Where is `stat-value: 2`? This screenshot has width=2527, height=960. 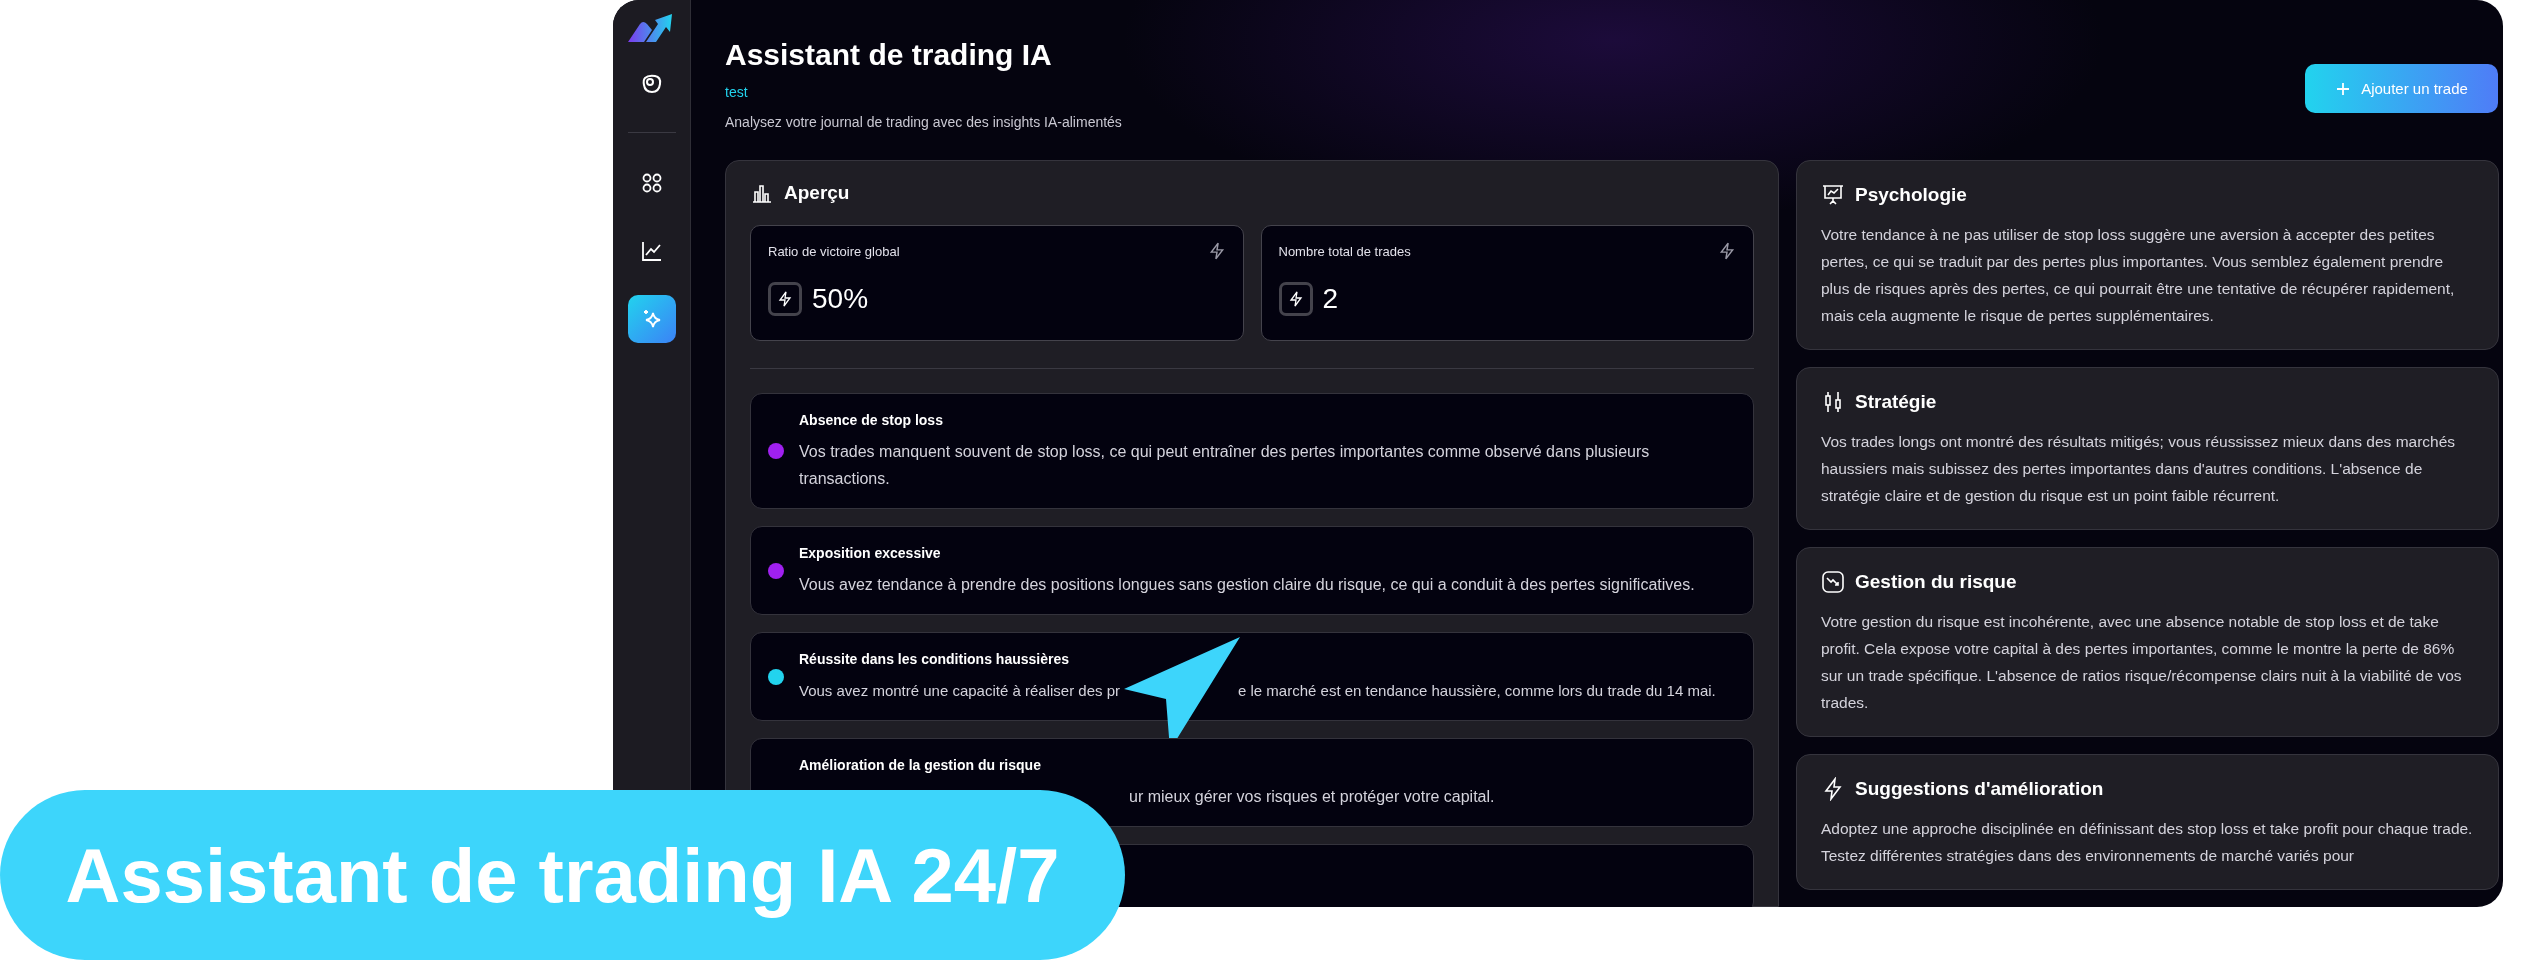 stat-value: 2 is located at coordinates (1330, 299).